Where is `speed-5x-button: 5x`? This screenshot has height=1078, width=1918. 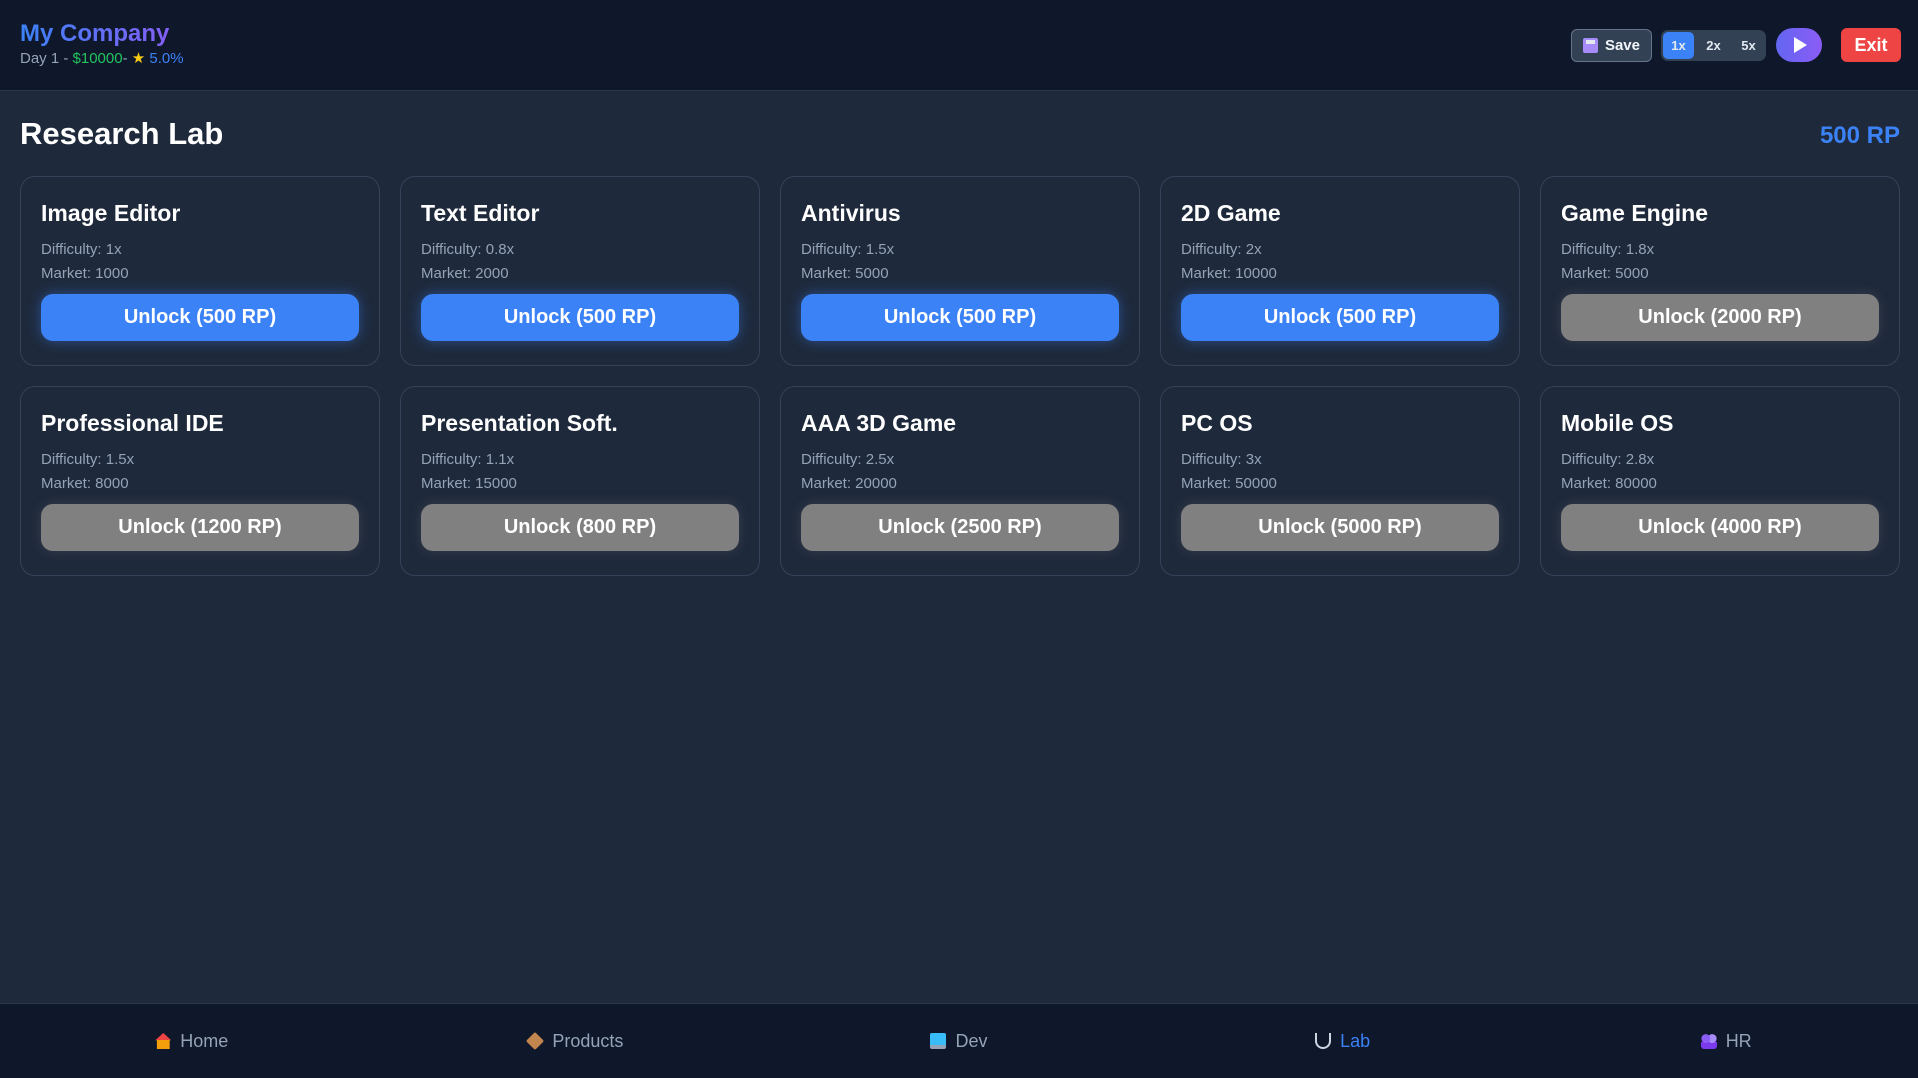 speed-5x-button: 5x is located at coordinates (1748, 45).